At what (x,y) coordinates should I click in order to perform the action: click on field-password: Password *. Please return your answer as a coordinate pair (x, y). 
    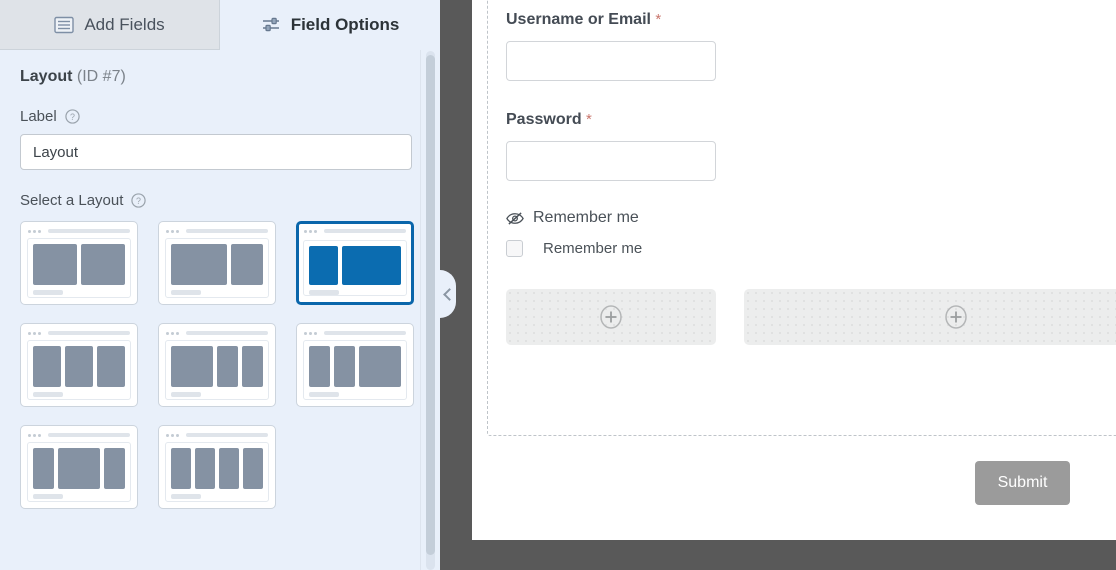
    Looking at the image, I should click on (811, 145).